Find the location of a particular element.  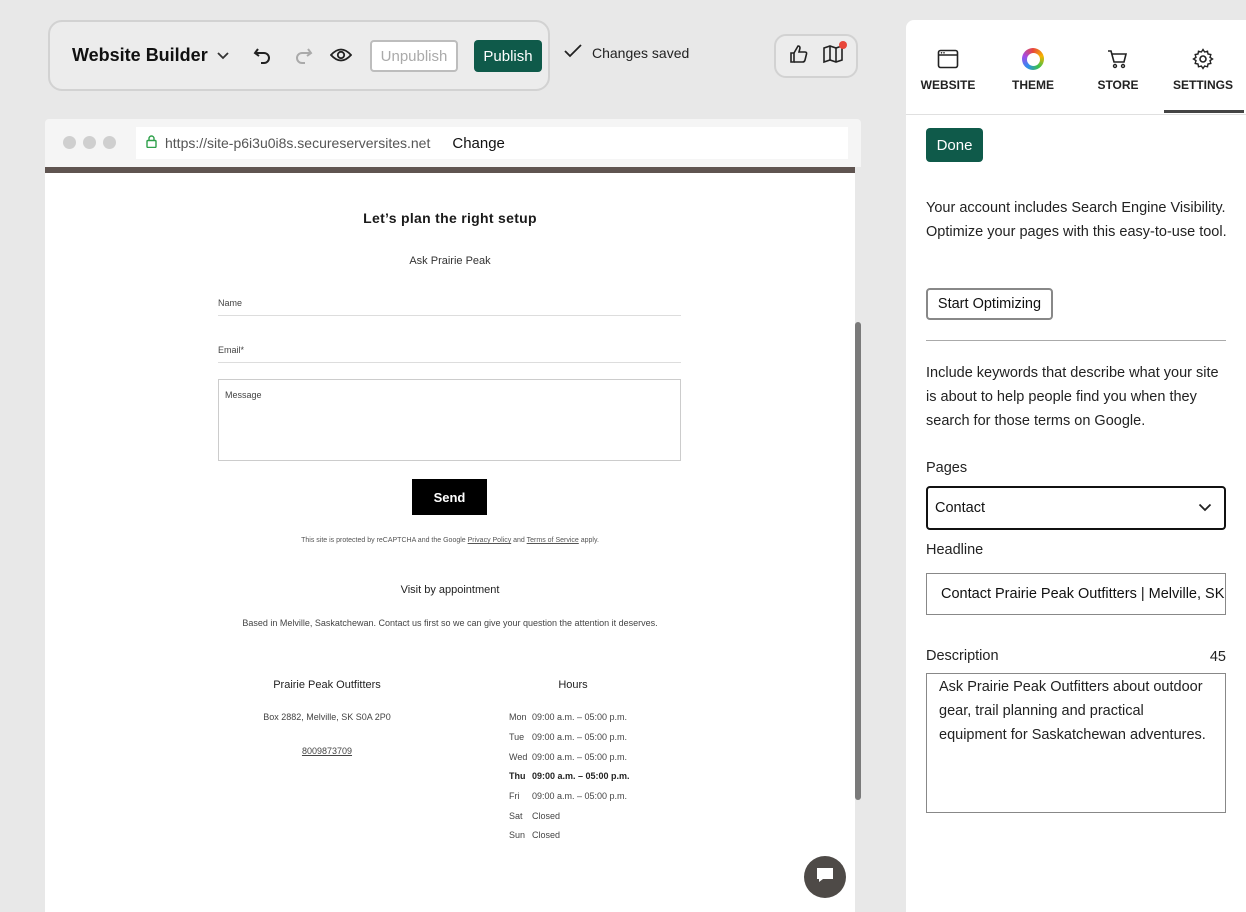

hours-row: Sun Closed is located at coordinates (535, 835).